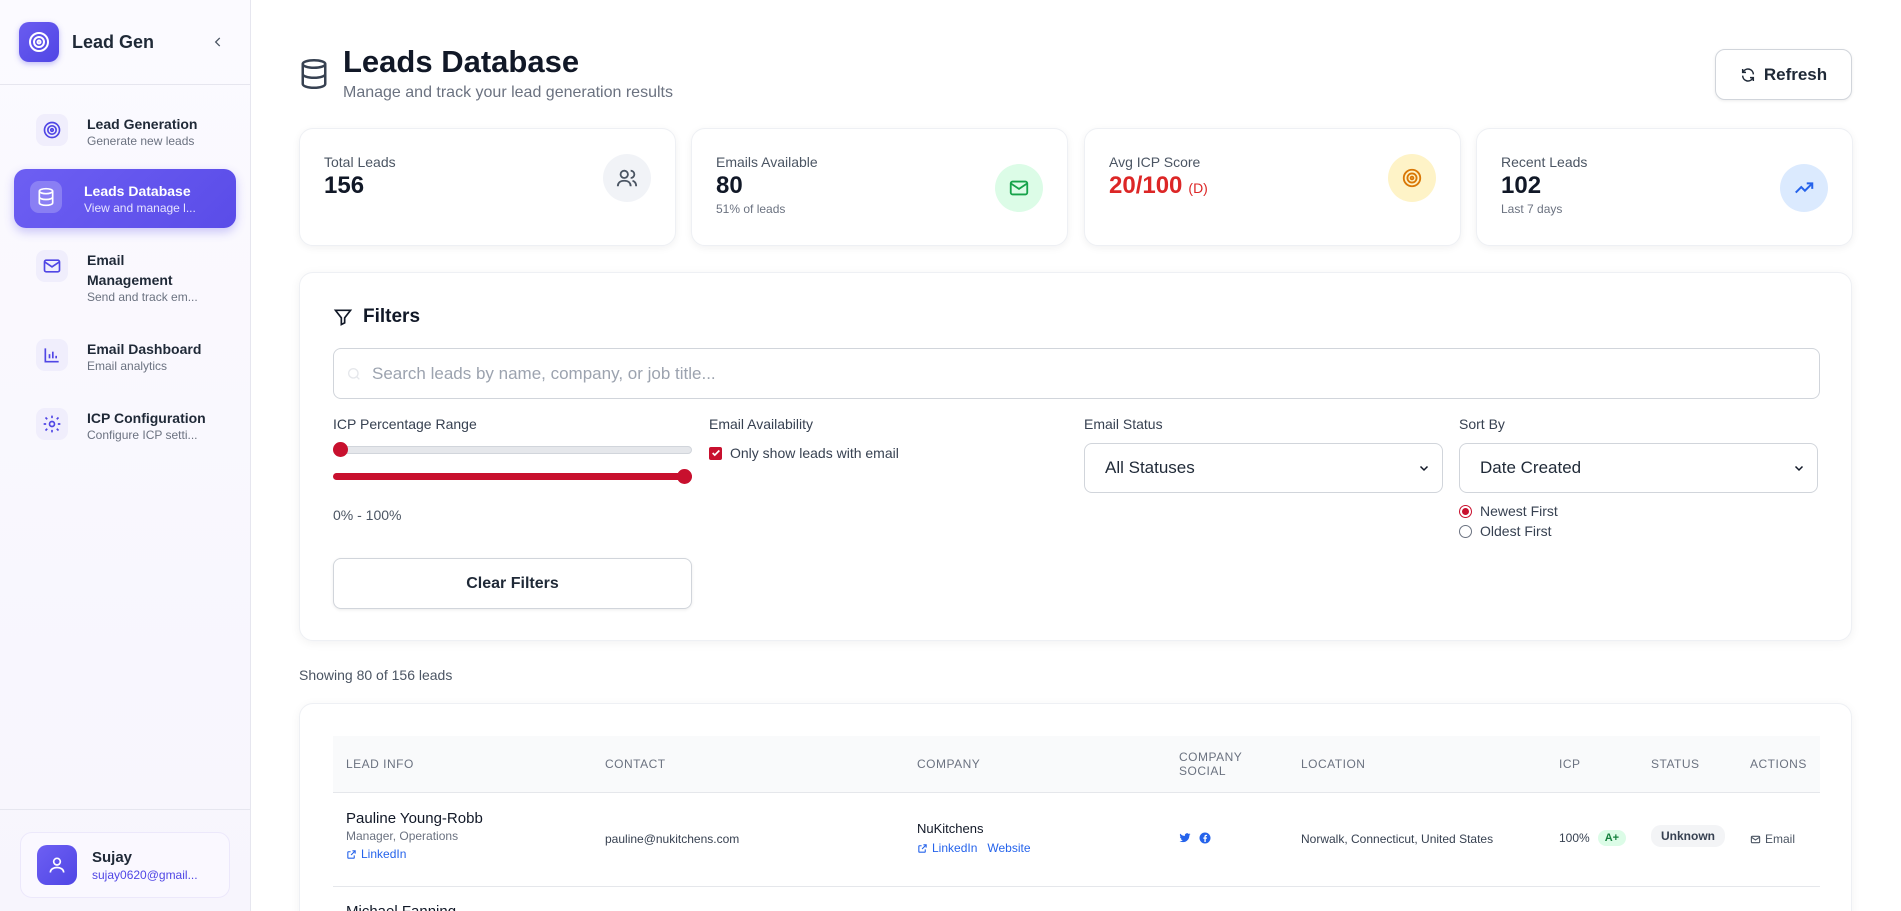 The image size is (1901, 911). Describe the element at coordinates (1532, 209) in the screenshot. I see `stat-note: Last 7 days` at that location.